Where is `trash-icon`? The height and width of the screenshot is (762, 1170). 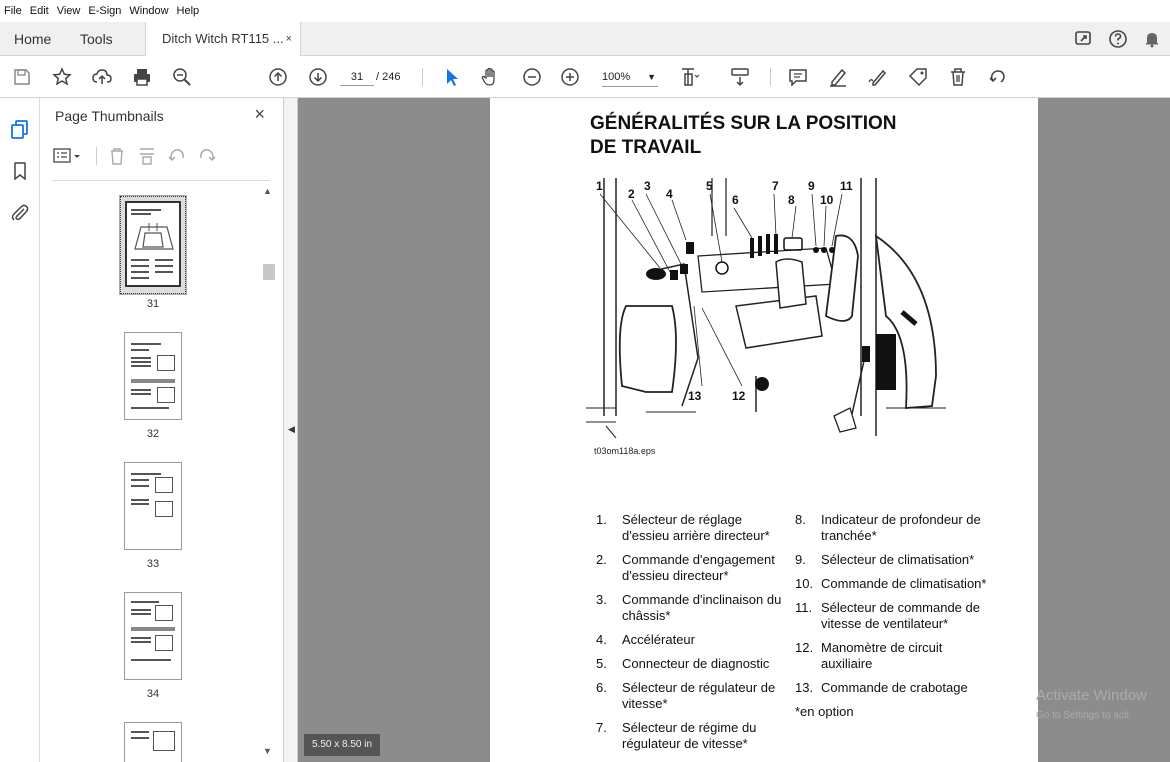 trash-icon is located at coordinates (958, 77).